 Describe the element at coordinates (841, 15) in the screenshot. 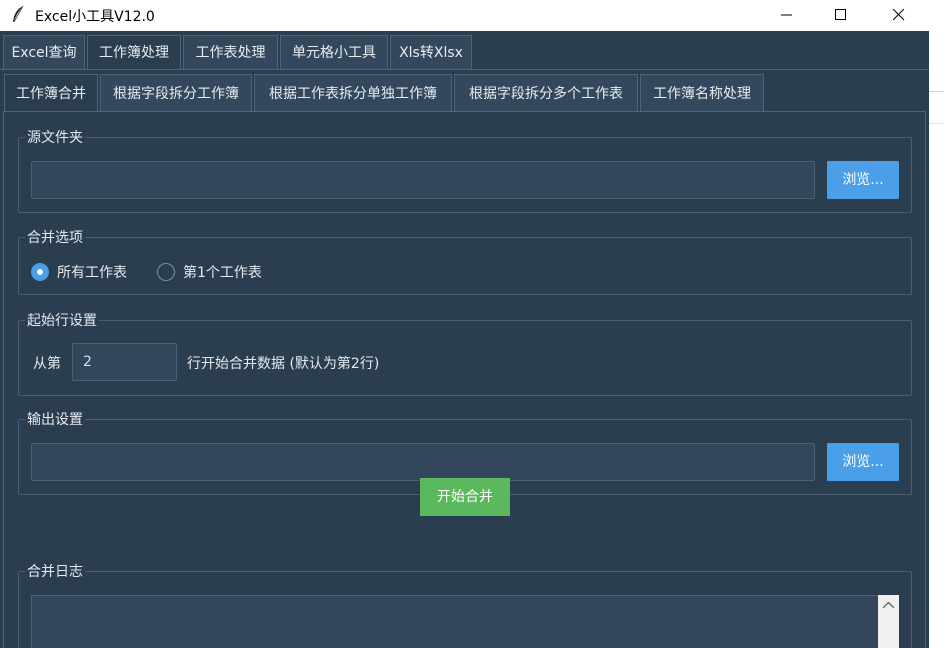

I see `maximize-button` at that location.